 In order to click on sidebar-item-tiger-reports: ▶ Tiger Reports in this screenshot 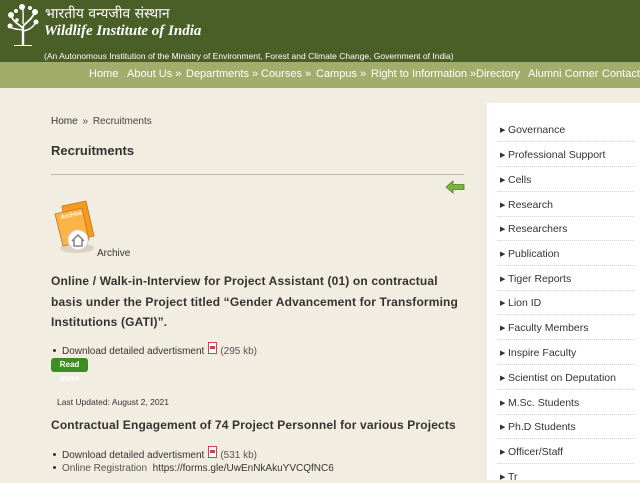, I will do `click(535, 279)`.